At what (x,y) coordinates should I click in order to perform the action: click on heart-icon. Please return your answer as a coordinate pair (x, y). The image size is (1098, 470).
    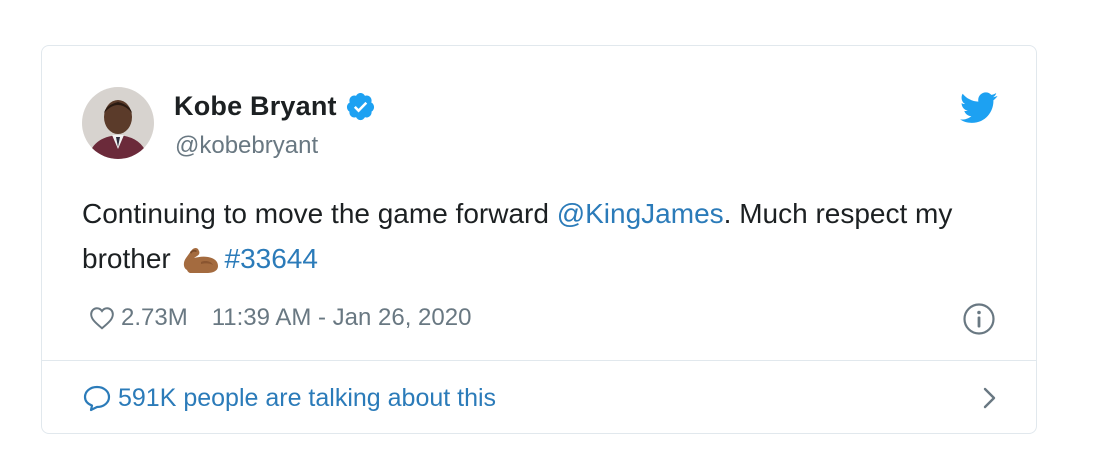
    Looking at the image, I should click on (102, 318).